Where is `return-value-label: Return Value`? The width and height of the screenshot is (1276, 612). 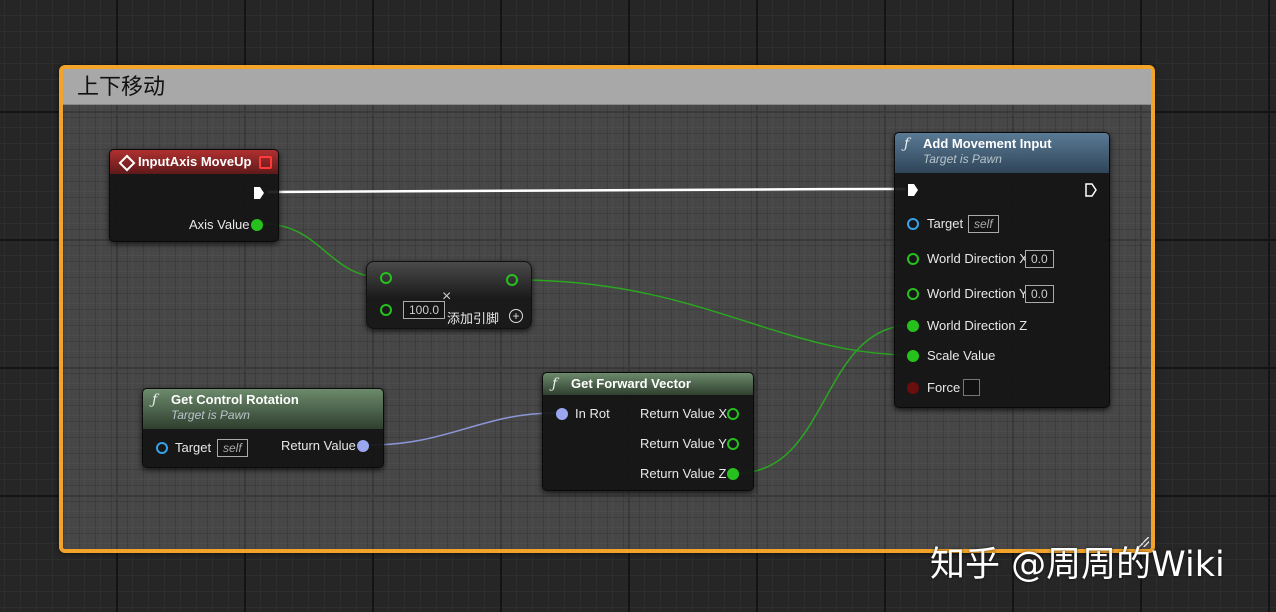 return-value-label: Return Value is located at coordinates (318, 445).